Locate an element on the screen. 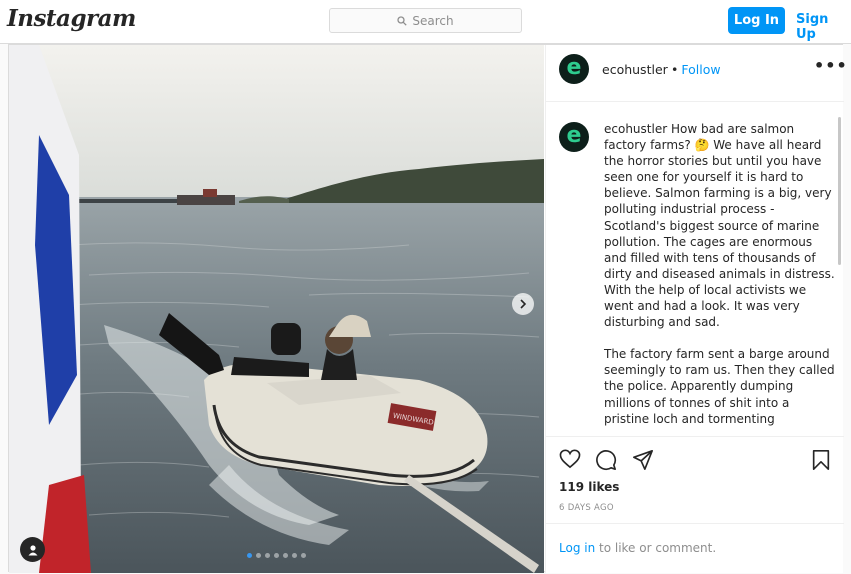  share-icon is located at coordinates (643, 460).